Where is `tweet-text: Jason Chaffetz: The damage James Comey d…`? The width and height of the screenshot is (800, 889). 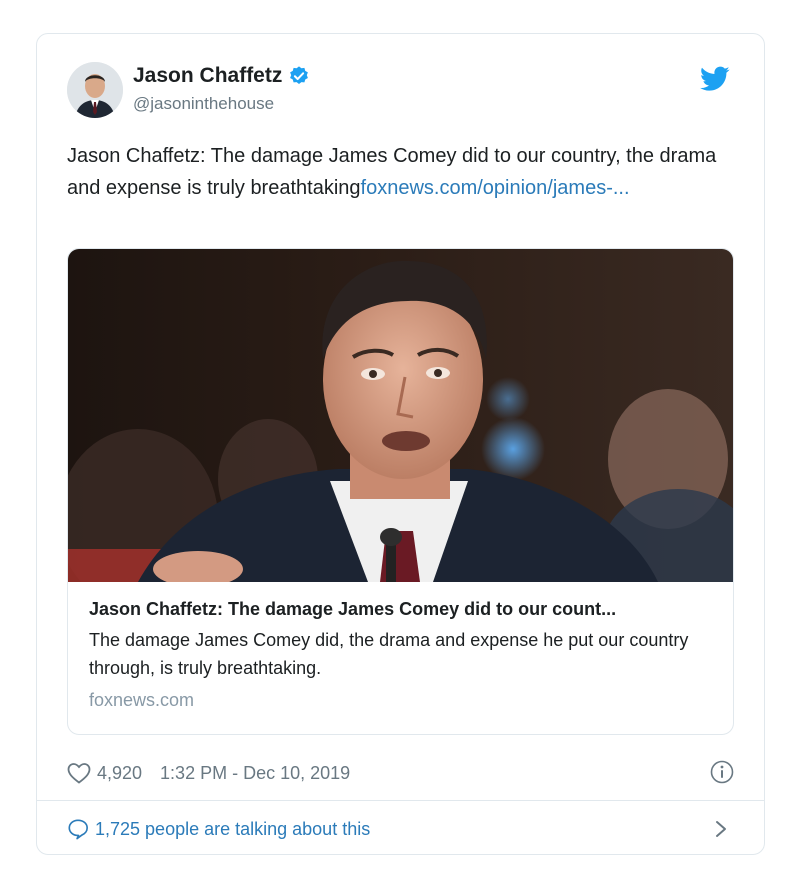 tweet-text: Jason Chaffetz: The damage James Comey d… is located at coordinates (397, 172).